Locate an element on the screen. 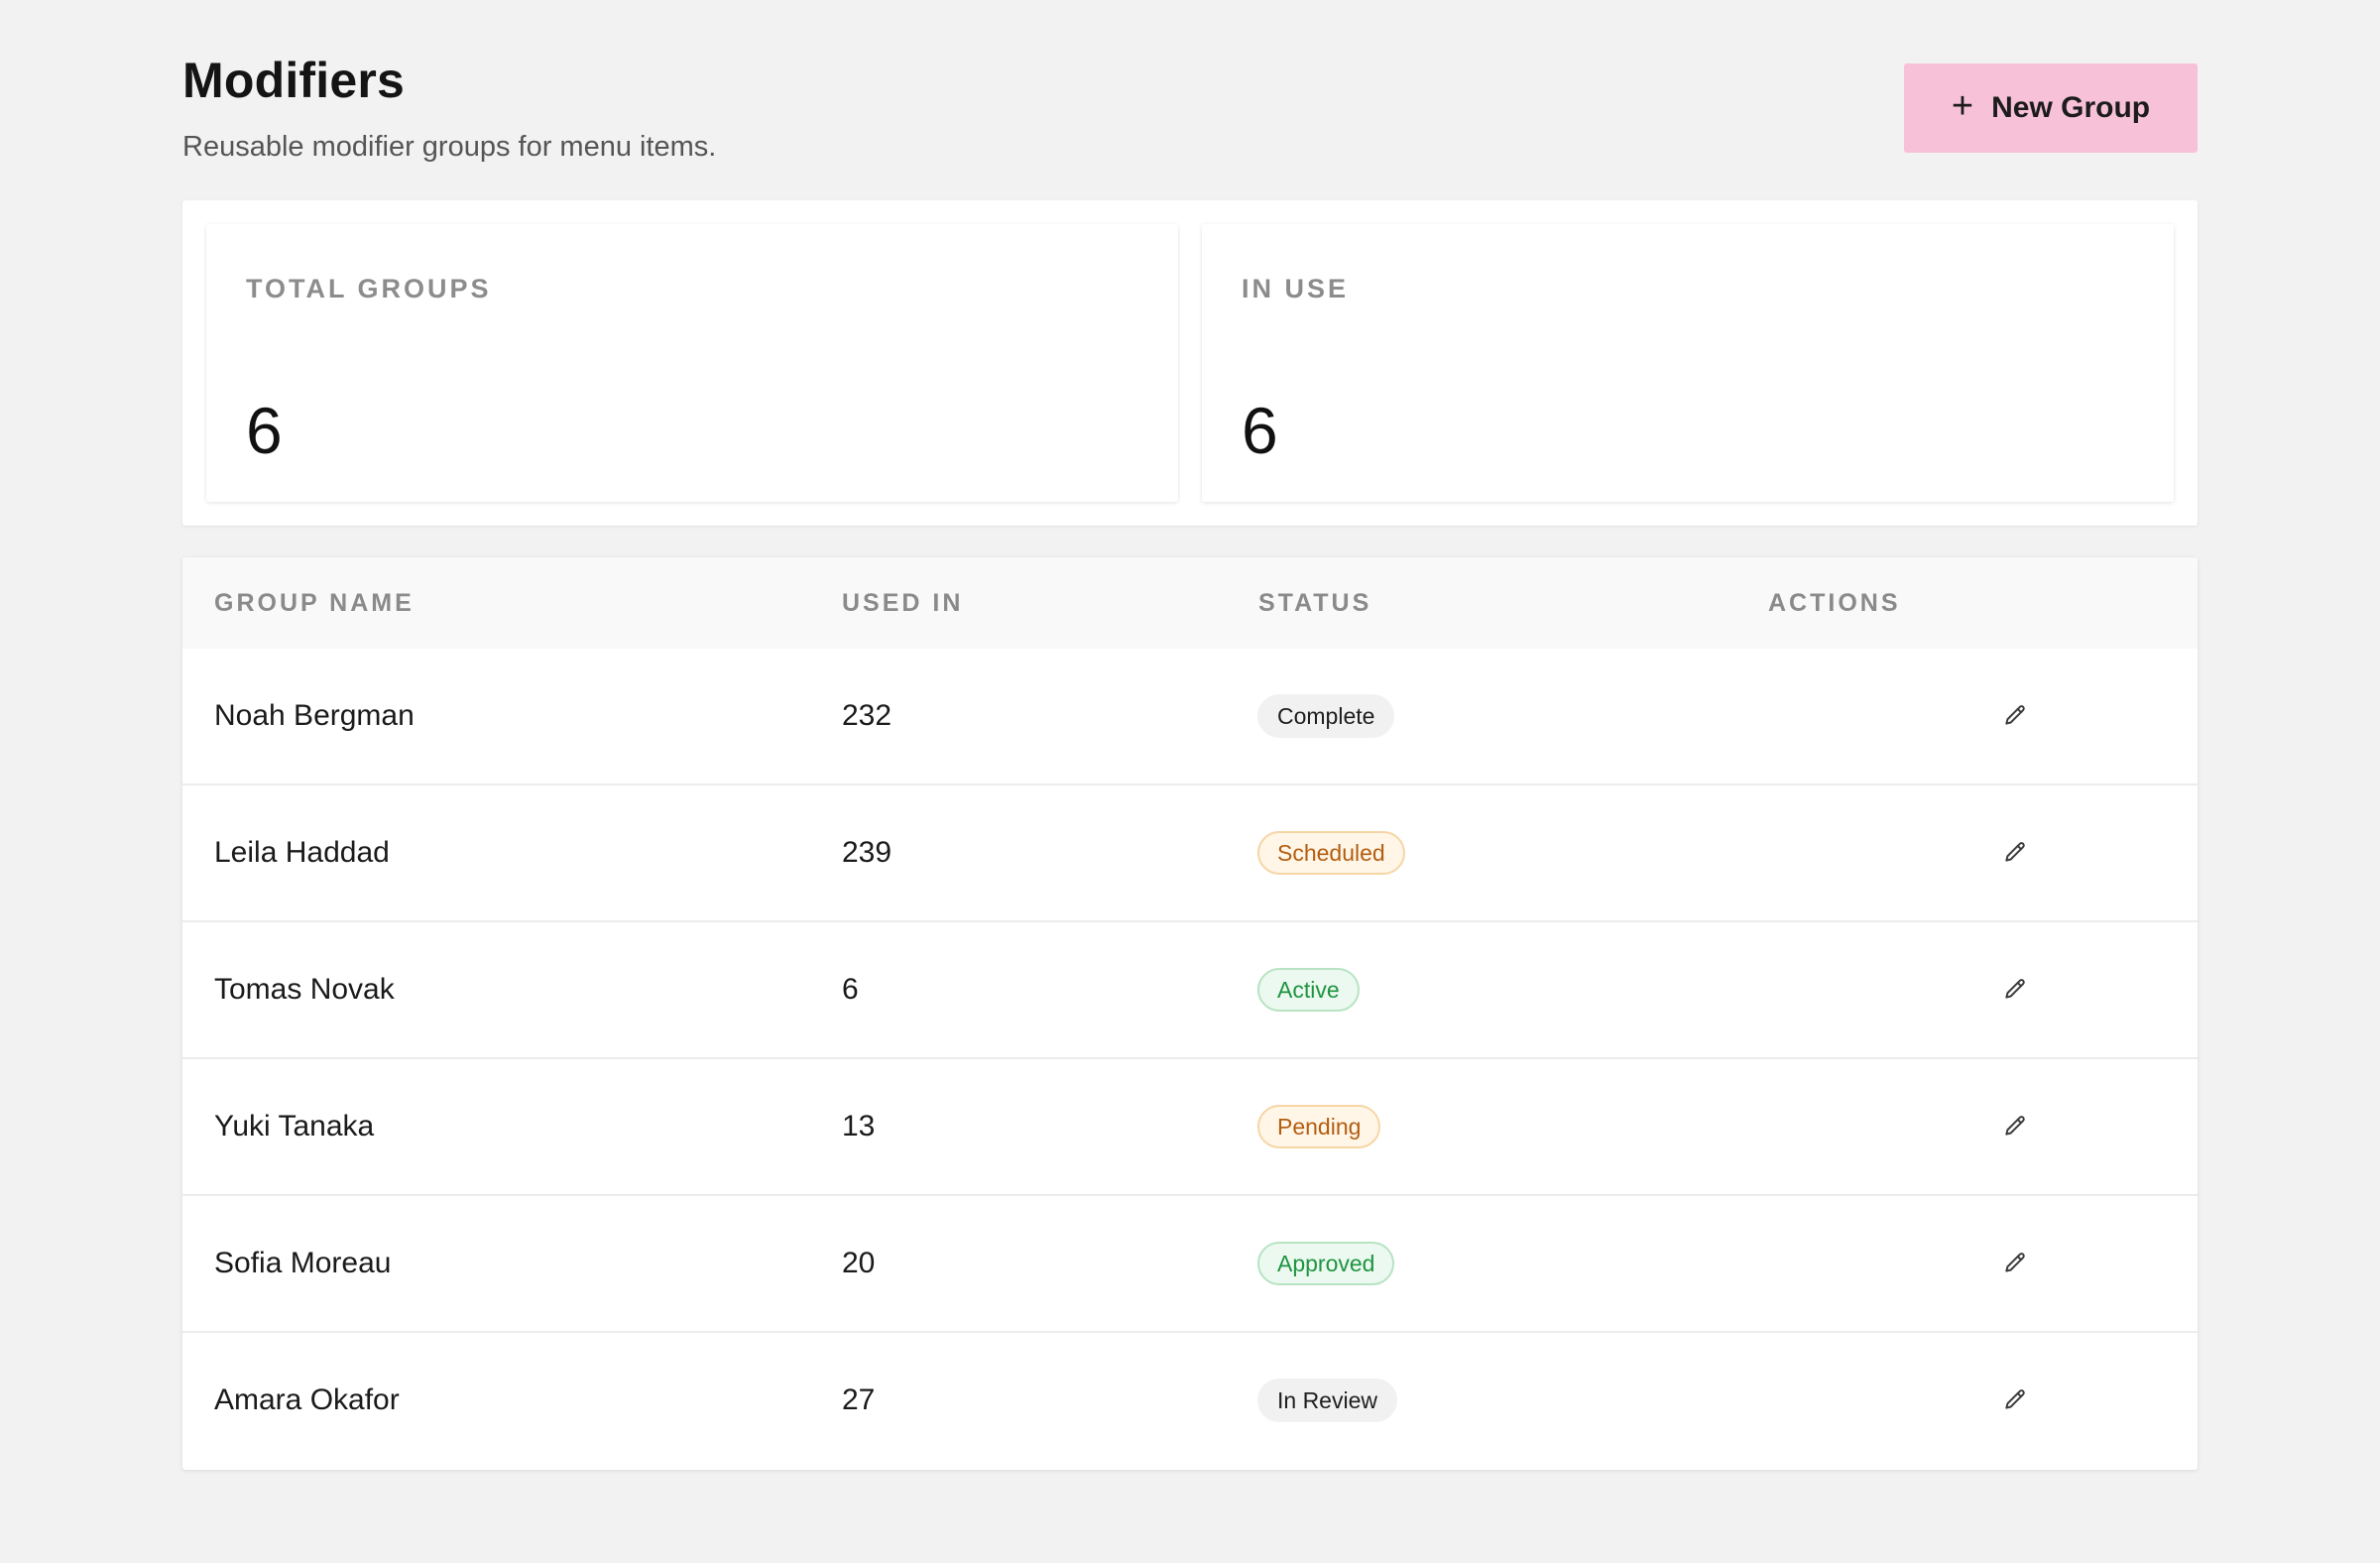  page-title: Modifiers is located at coordinates (294, 80).